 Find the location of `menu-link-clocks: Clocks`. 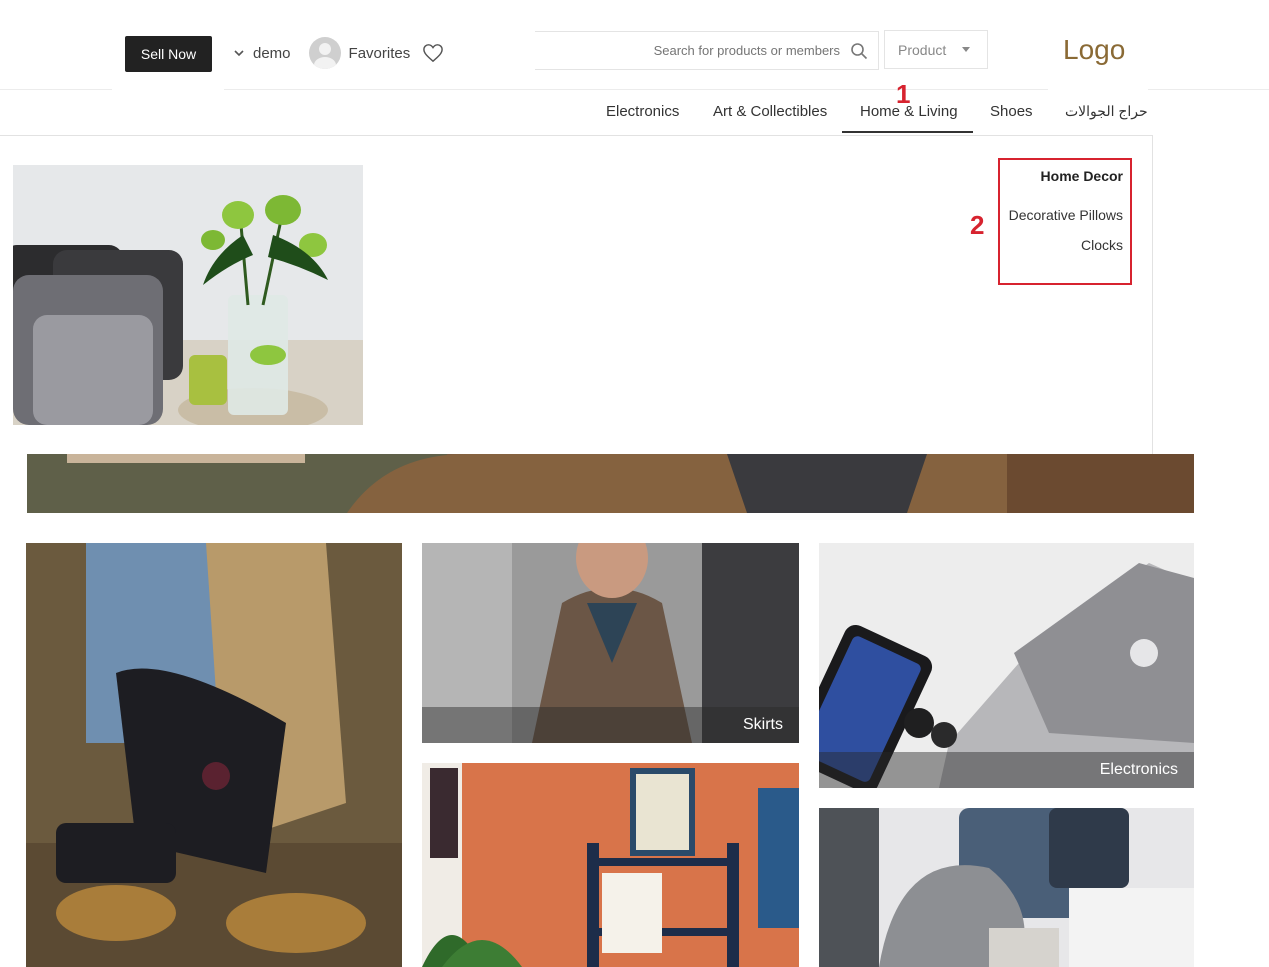

menu-link-clocks: Clocks is located at coordinates (1102, 245).